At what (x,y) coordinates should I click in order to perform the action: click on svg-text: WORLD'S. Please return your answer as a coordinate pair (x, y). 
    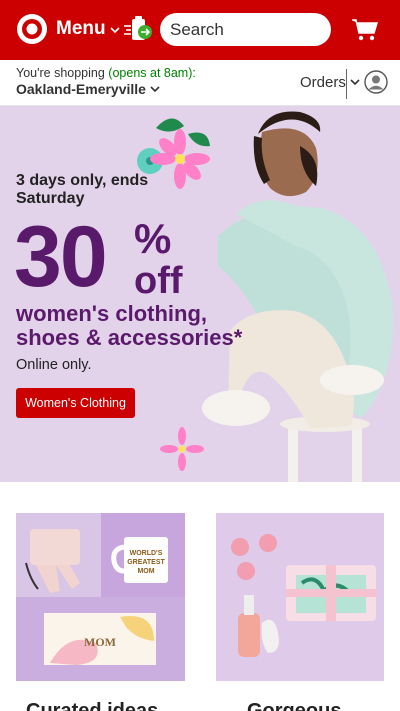
    Looking at the image, I should click on (146, 553).